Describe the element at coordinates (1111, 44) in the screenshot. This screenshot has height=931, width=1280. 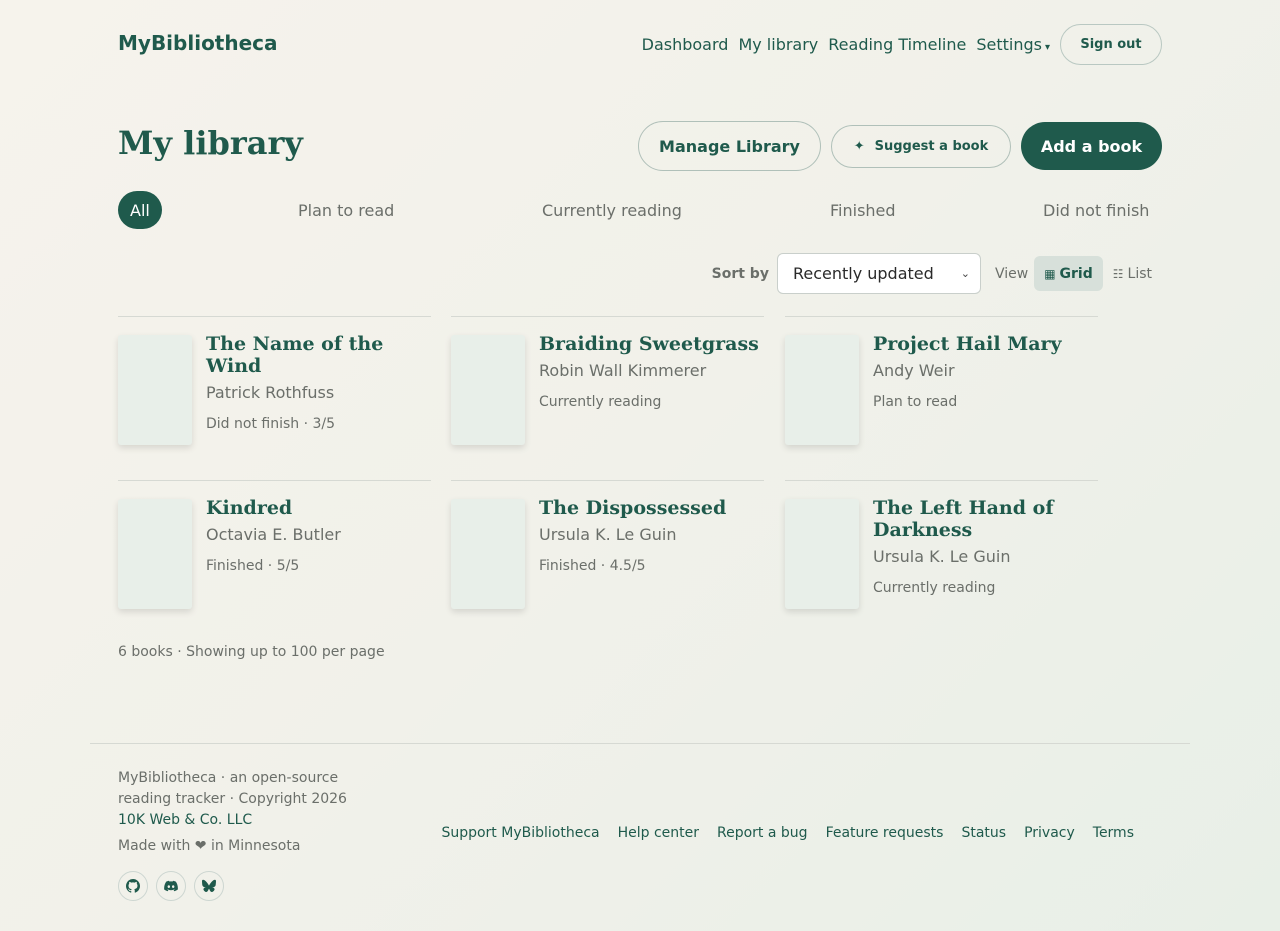
I see `sign-out-button: Sign out` at that location.